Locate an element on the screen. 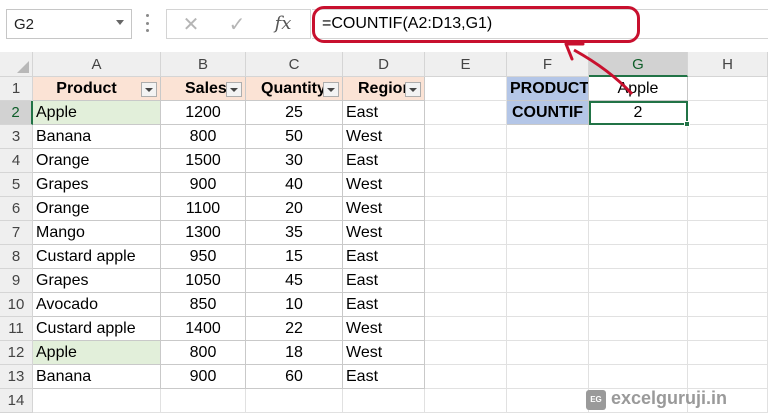 Image resolution: width=768 pixels, height=415 pixels. column-header-g: G is located at coordinates (638, 64).